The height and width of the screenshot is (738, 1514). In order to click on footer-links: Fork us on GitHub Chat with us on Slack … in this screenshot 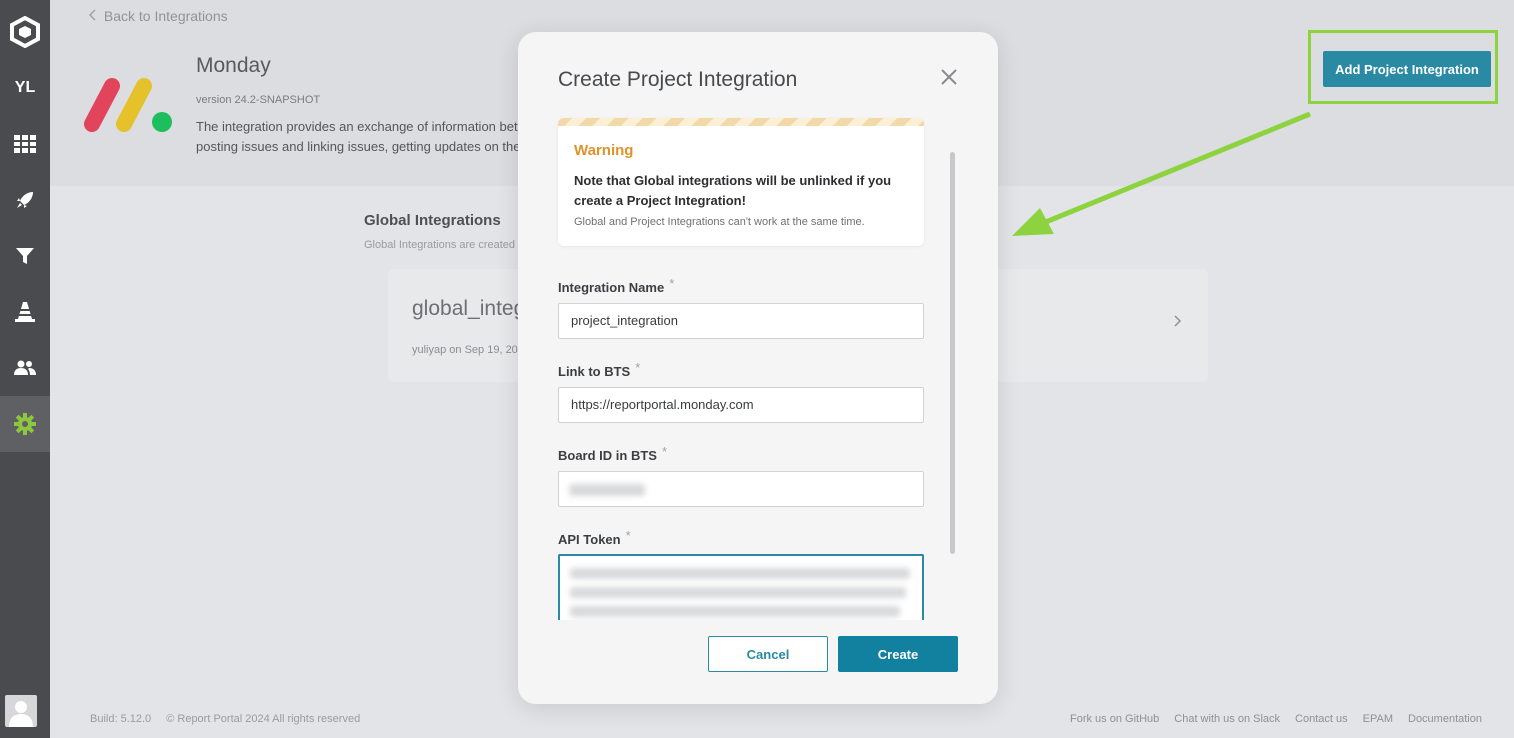, I will do `click(1276, 719)`.